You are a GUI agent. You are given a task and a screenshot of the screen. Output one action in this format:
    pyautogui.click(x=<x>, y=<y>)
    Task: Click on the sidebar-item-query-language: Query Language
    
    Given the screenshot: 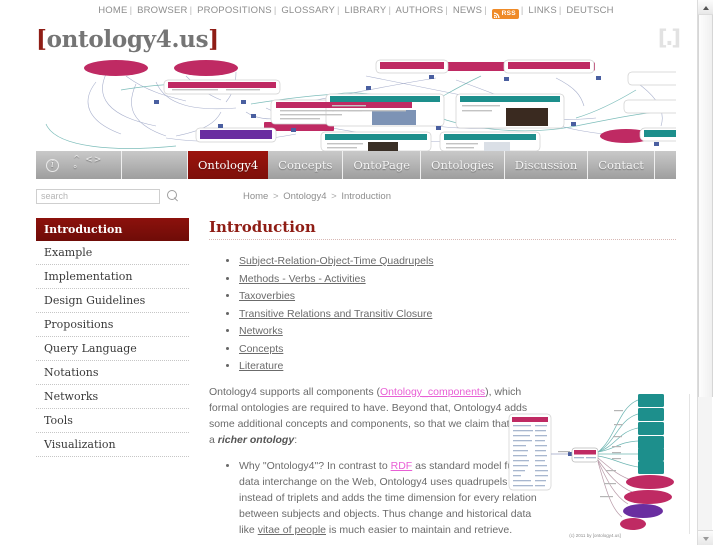 What is the action you would take?
    pyautogui.click(x=112, y=349)
    